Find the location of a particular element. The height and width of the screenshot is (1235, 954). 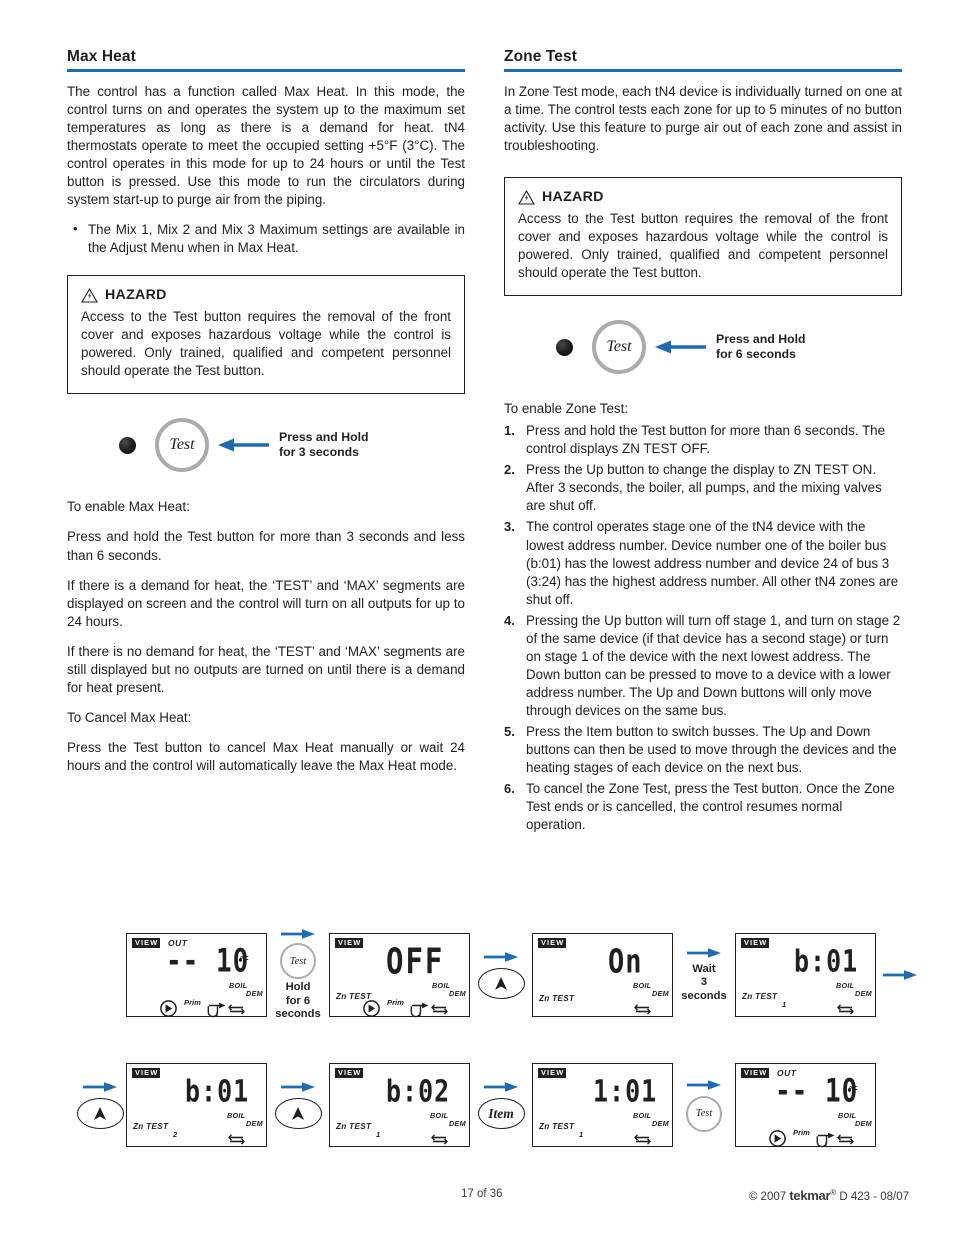

lcd-screen: VIEW 1:01 BOIL DEM Zn TEST 1 is located at coordinates (602, 1105).